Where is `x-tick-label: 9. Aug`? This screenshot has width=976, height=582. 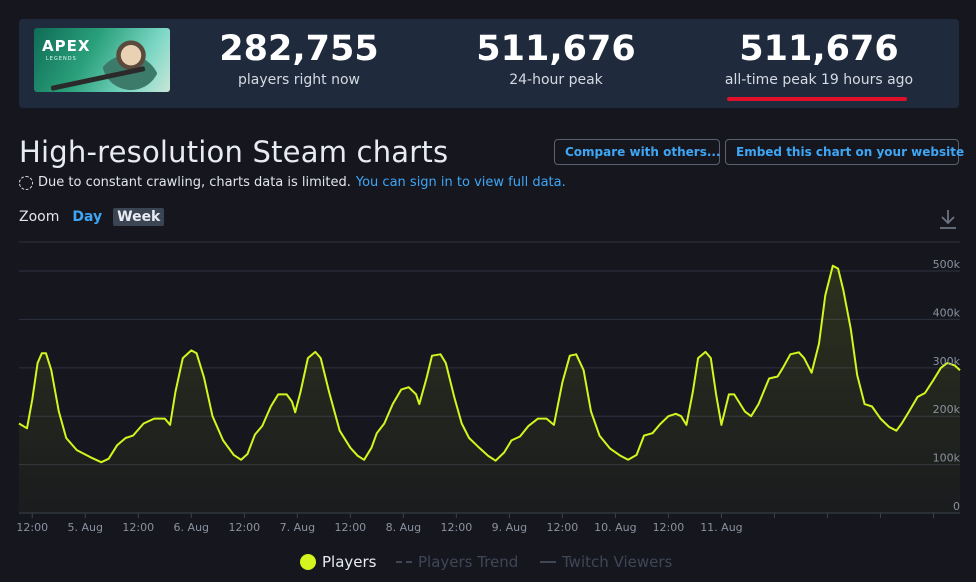 x-tick-label: 9. Aug is located at coordinates (509, 527).